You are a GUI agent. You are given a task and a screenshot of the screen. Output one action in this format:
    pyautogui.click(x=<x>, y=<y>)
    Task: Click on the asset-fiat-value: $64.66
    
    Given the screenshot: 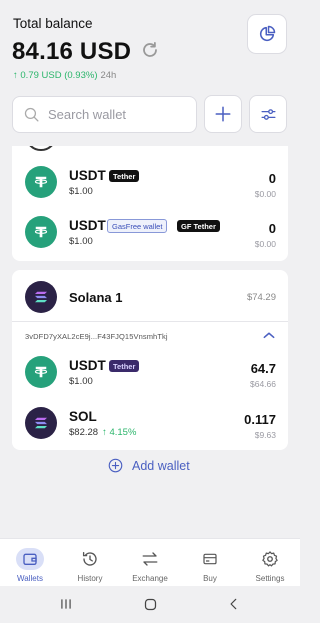 What is the action you would take?
    pyautogui.click(x=263, y=384)
    